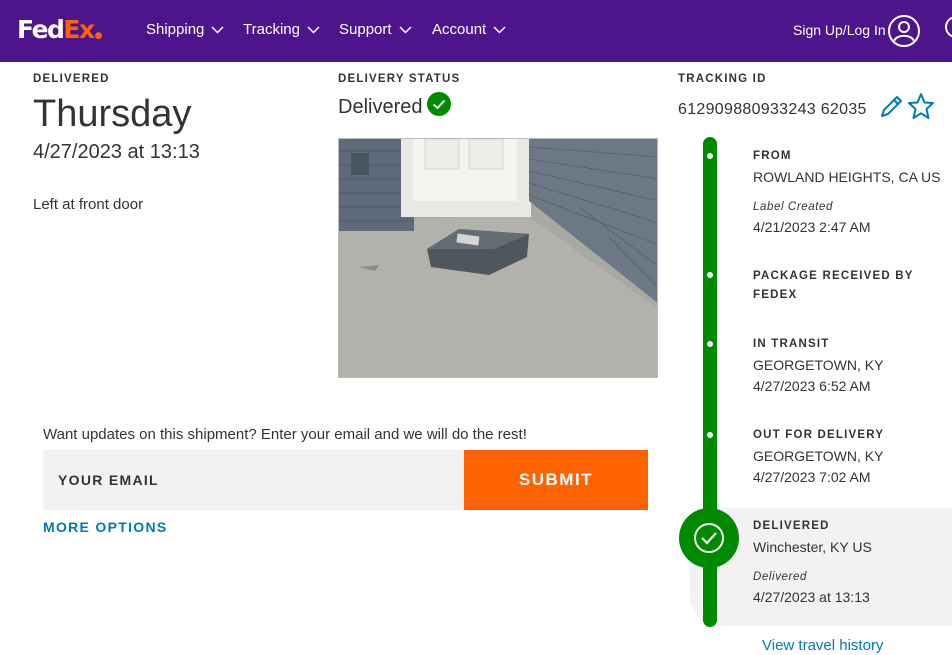  Describe the element at coordinates (722, 79) in the screenshot. I see `tracking-id-label: TRACKING ID` at that location.